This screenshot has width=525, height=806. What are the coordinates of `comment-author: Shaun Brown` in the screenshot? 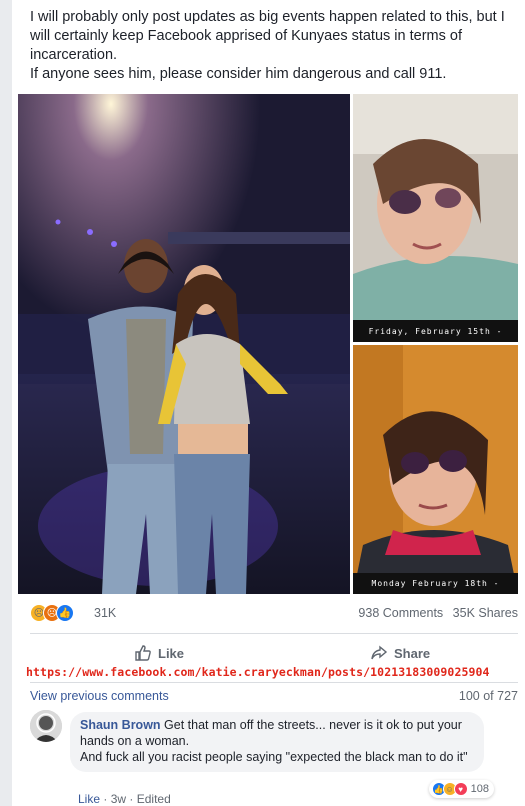 It's located at (120, 725).